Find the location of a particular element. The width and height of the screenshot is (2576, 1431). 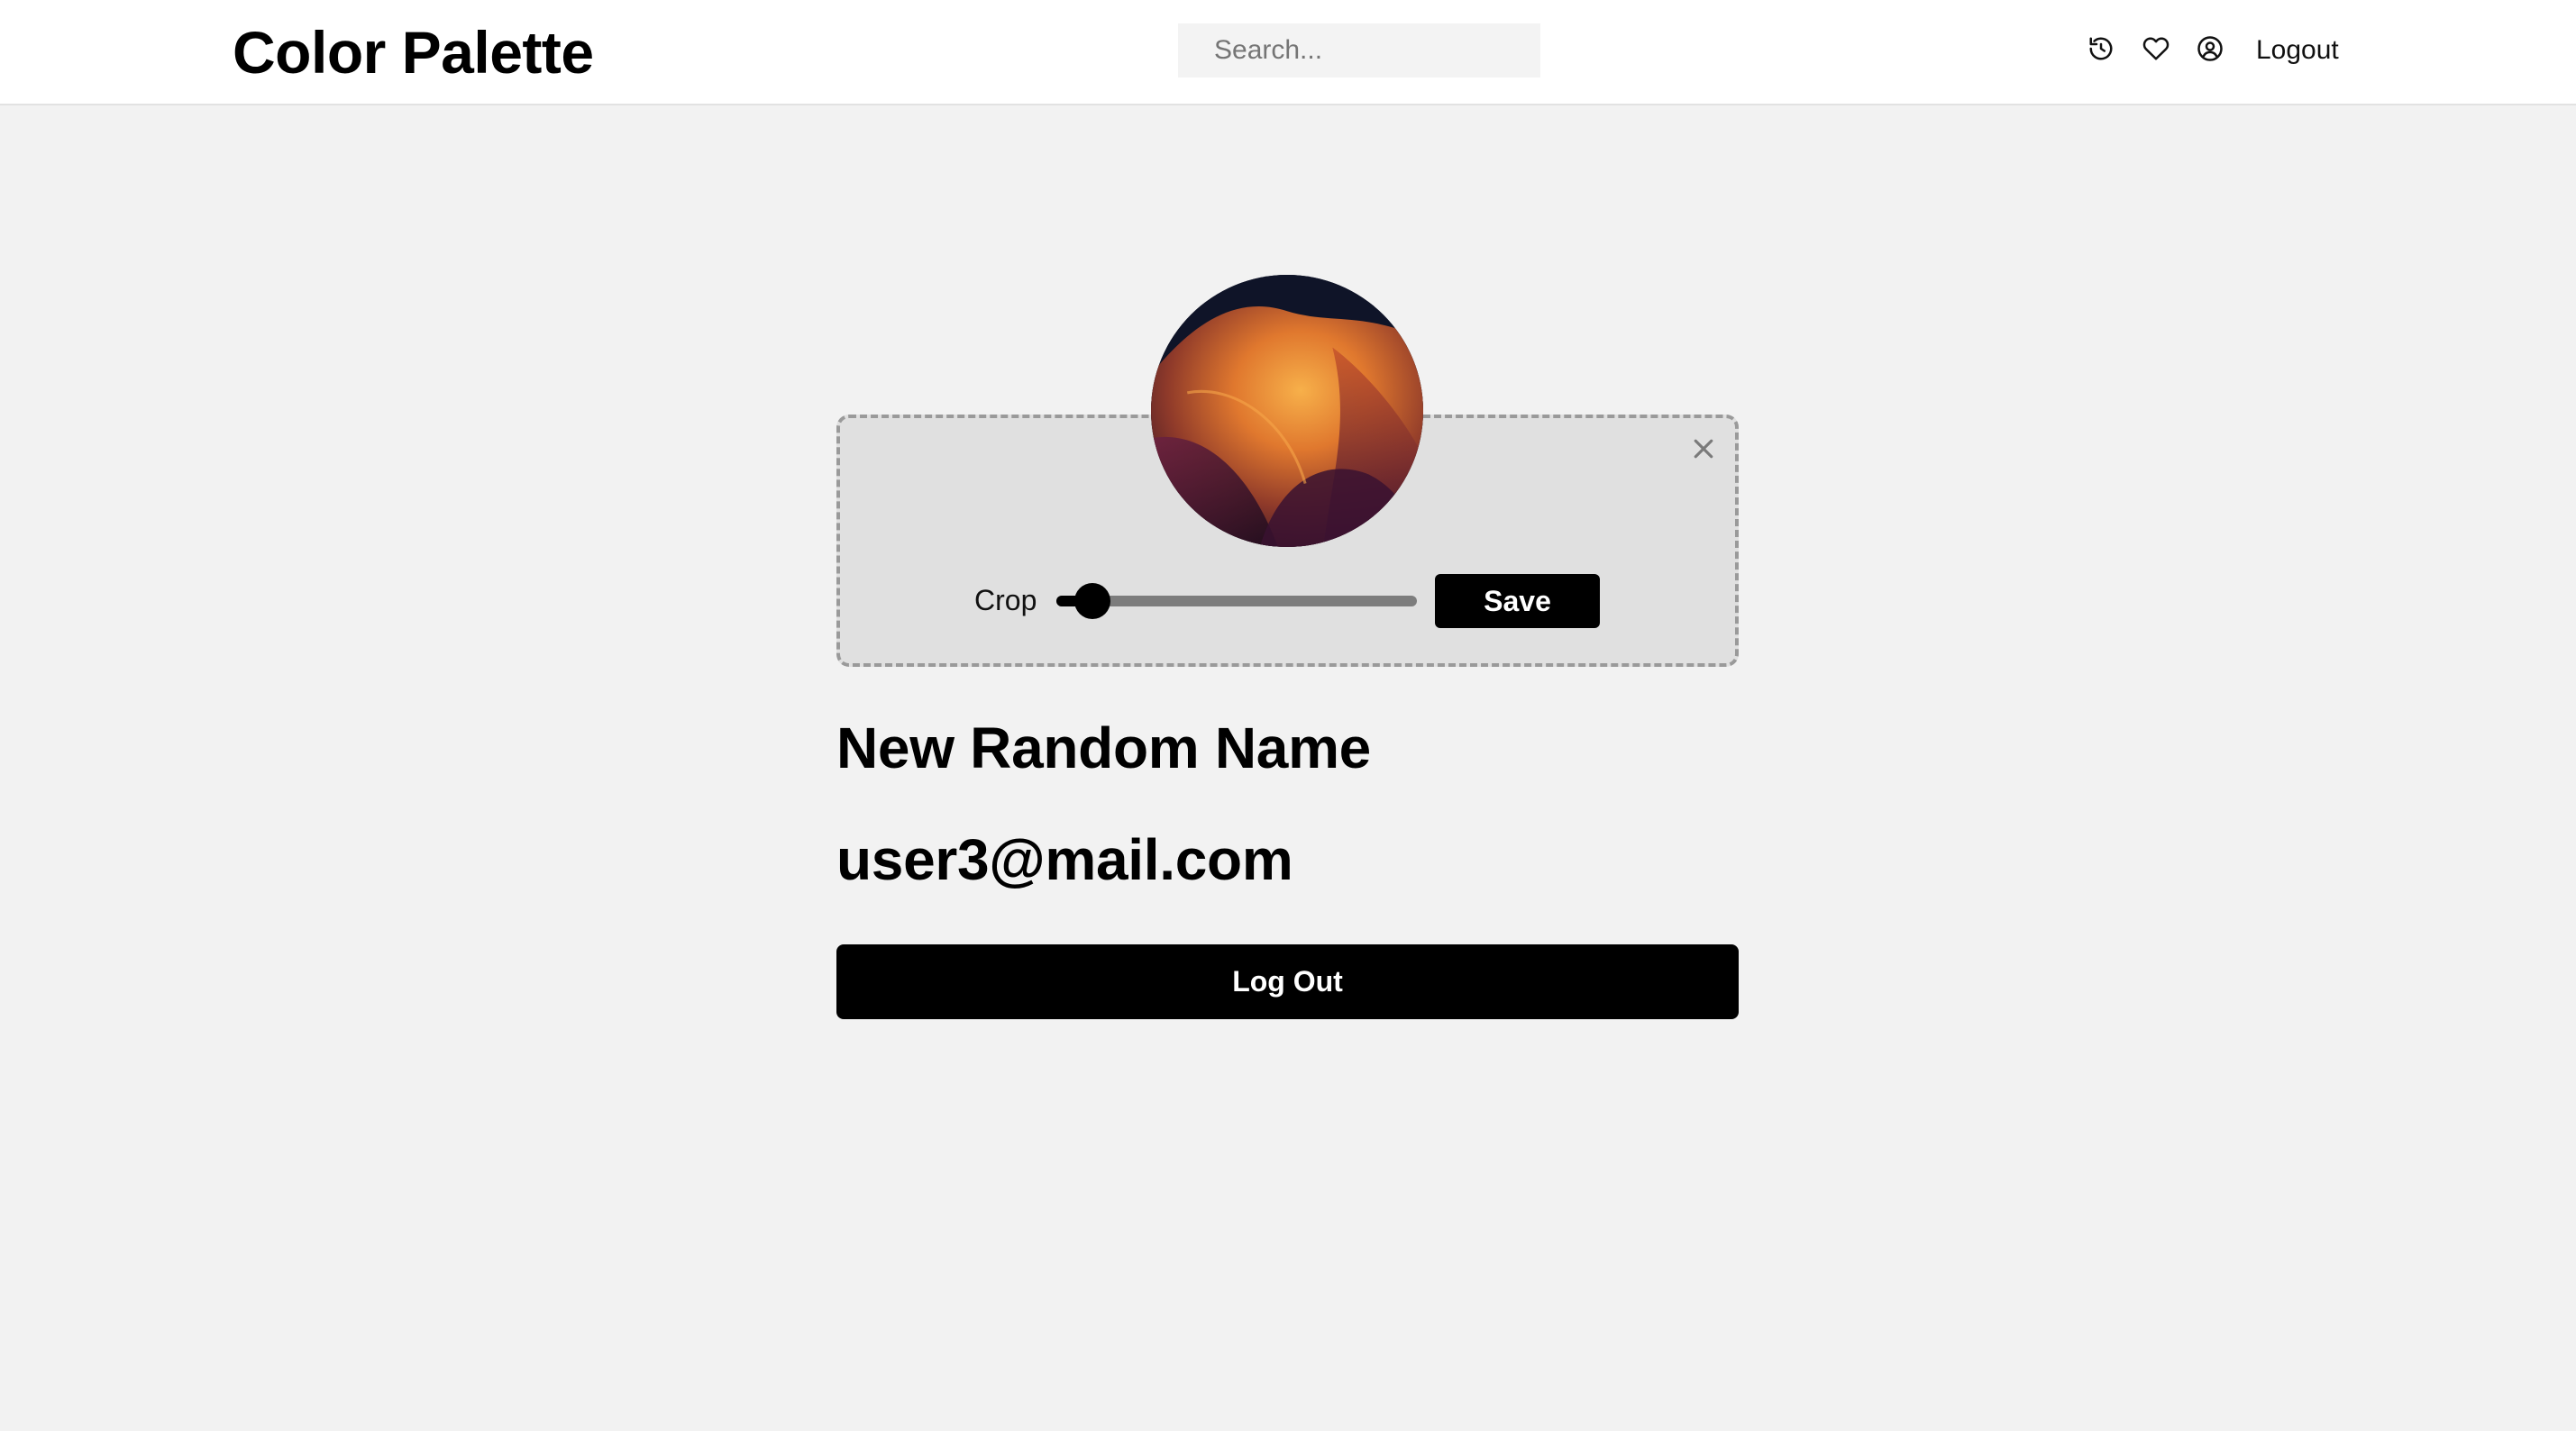

search-input is located at coordinates (1359, 50).